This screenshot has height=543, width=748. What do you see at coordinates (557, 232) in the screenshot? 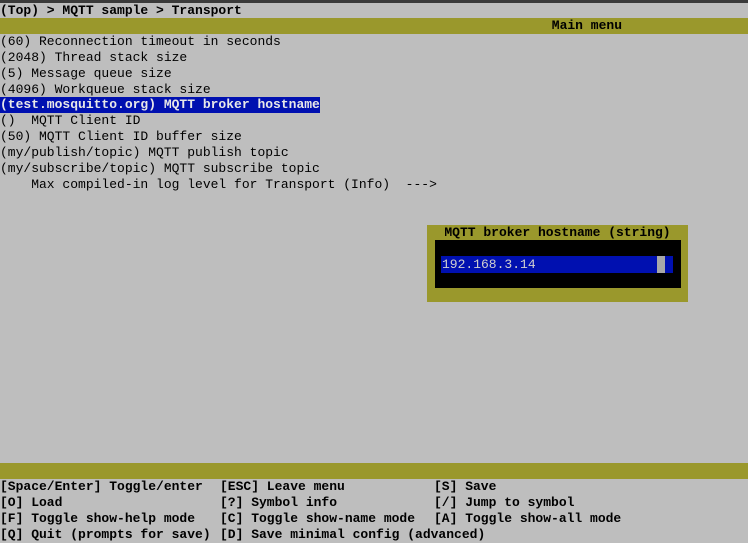
I see `dialog-title: MQTT broker hostname (string)` at bounding box center [557, 232].